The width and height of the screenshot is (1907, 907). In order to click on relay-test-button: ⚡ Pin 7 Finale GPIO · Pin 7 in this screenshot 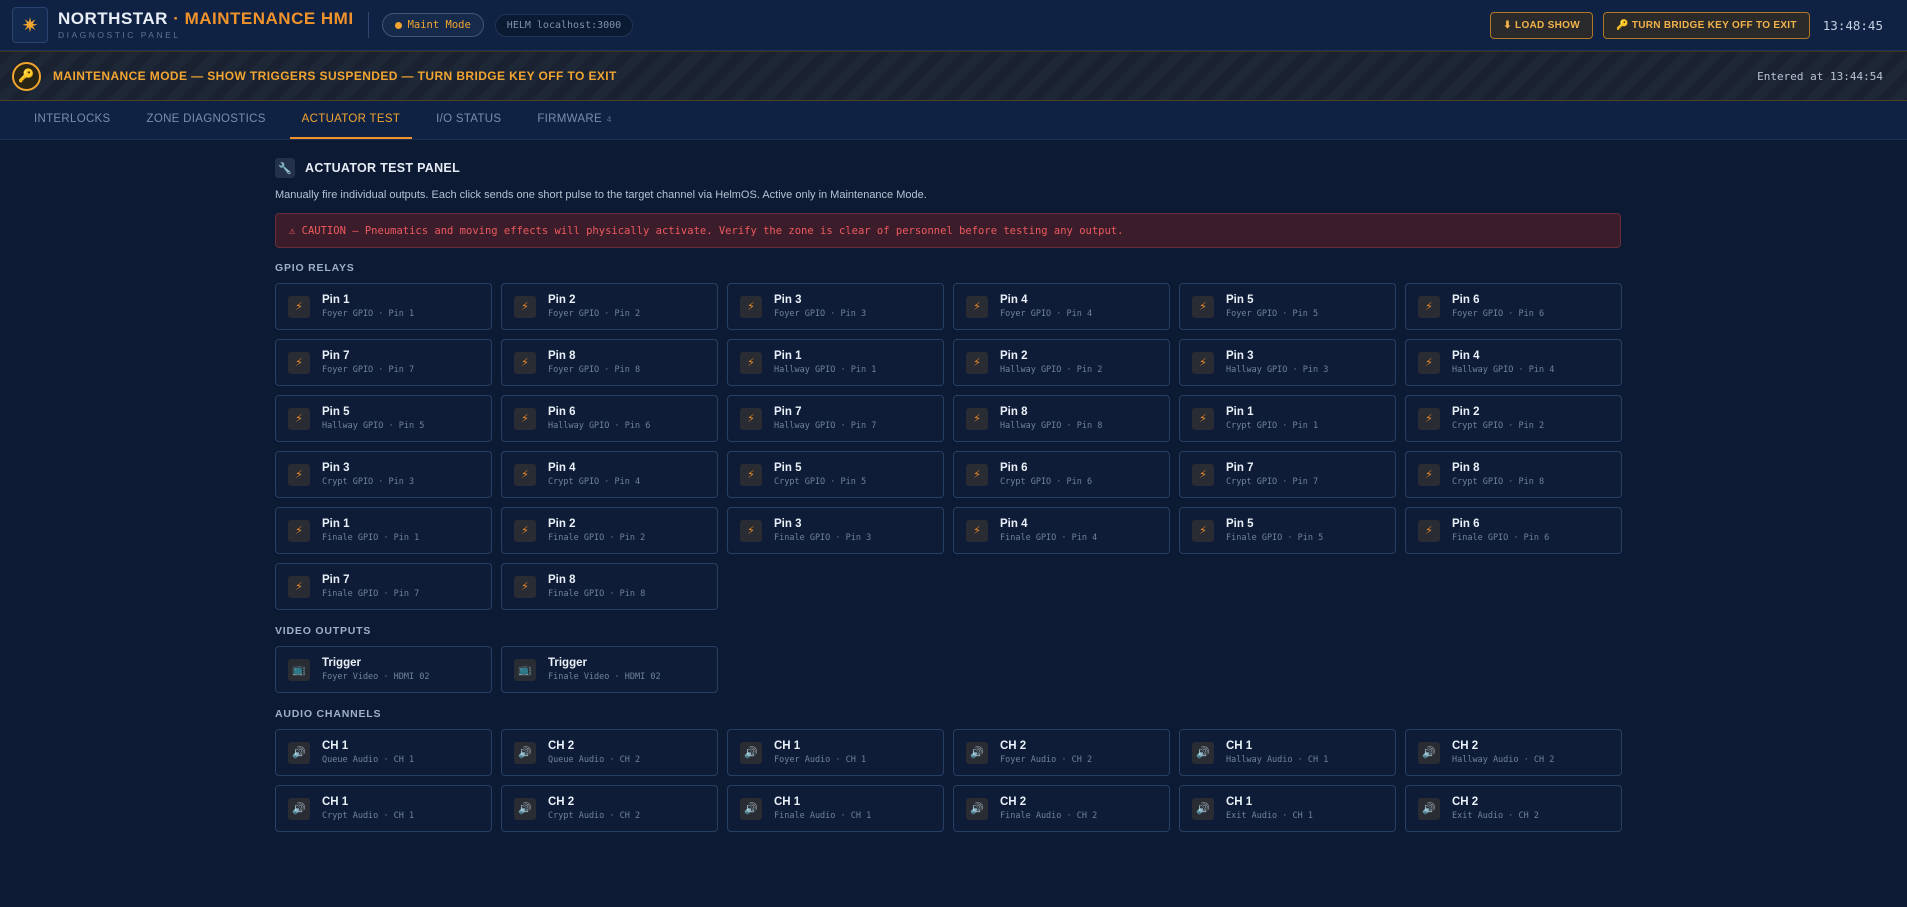, I will do `click(383, 586)`.